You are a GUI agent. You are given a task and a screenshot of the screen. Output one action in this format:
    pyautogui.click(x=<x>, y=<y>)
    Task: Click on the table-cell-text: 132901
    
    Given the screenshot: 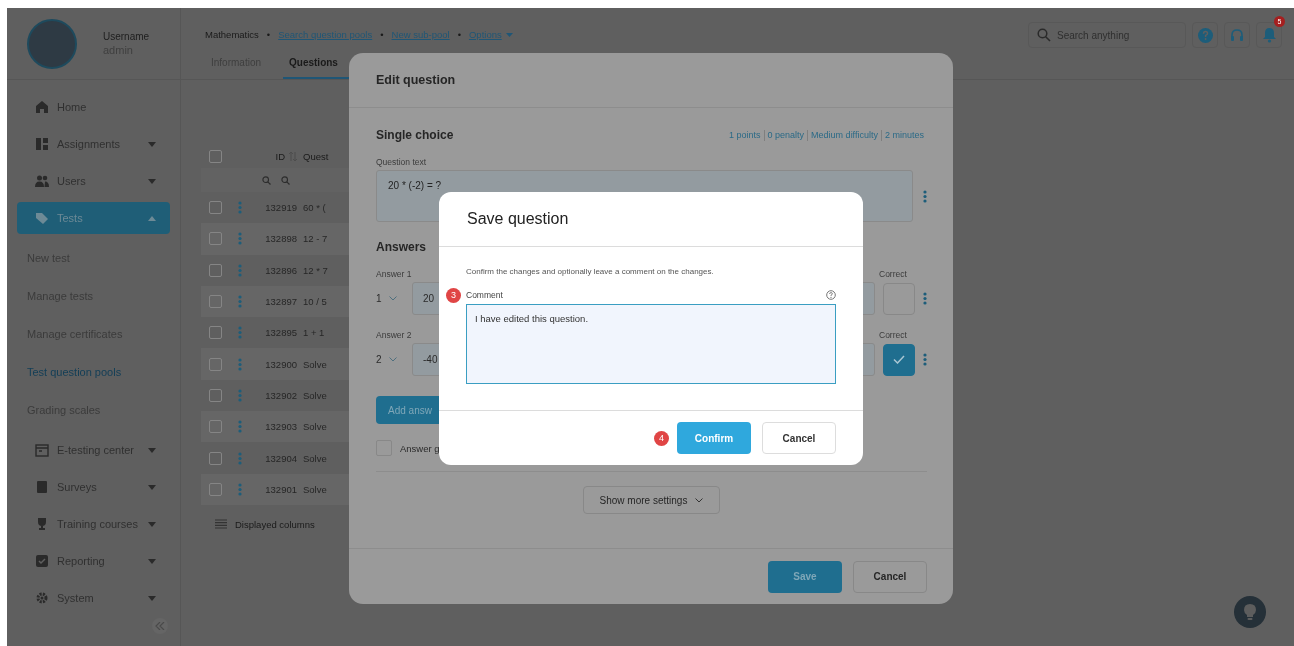 What is the action you would take?
    pyautogui.click(x=281, y=489)
    